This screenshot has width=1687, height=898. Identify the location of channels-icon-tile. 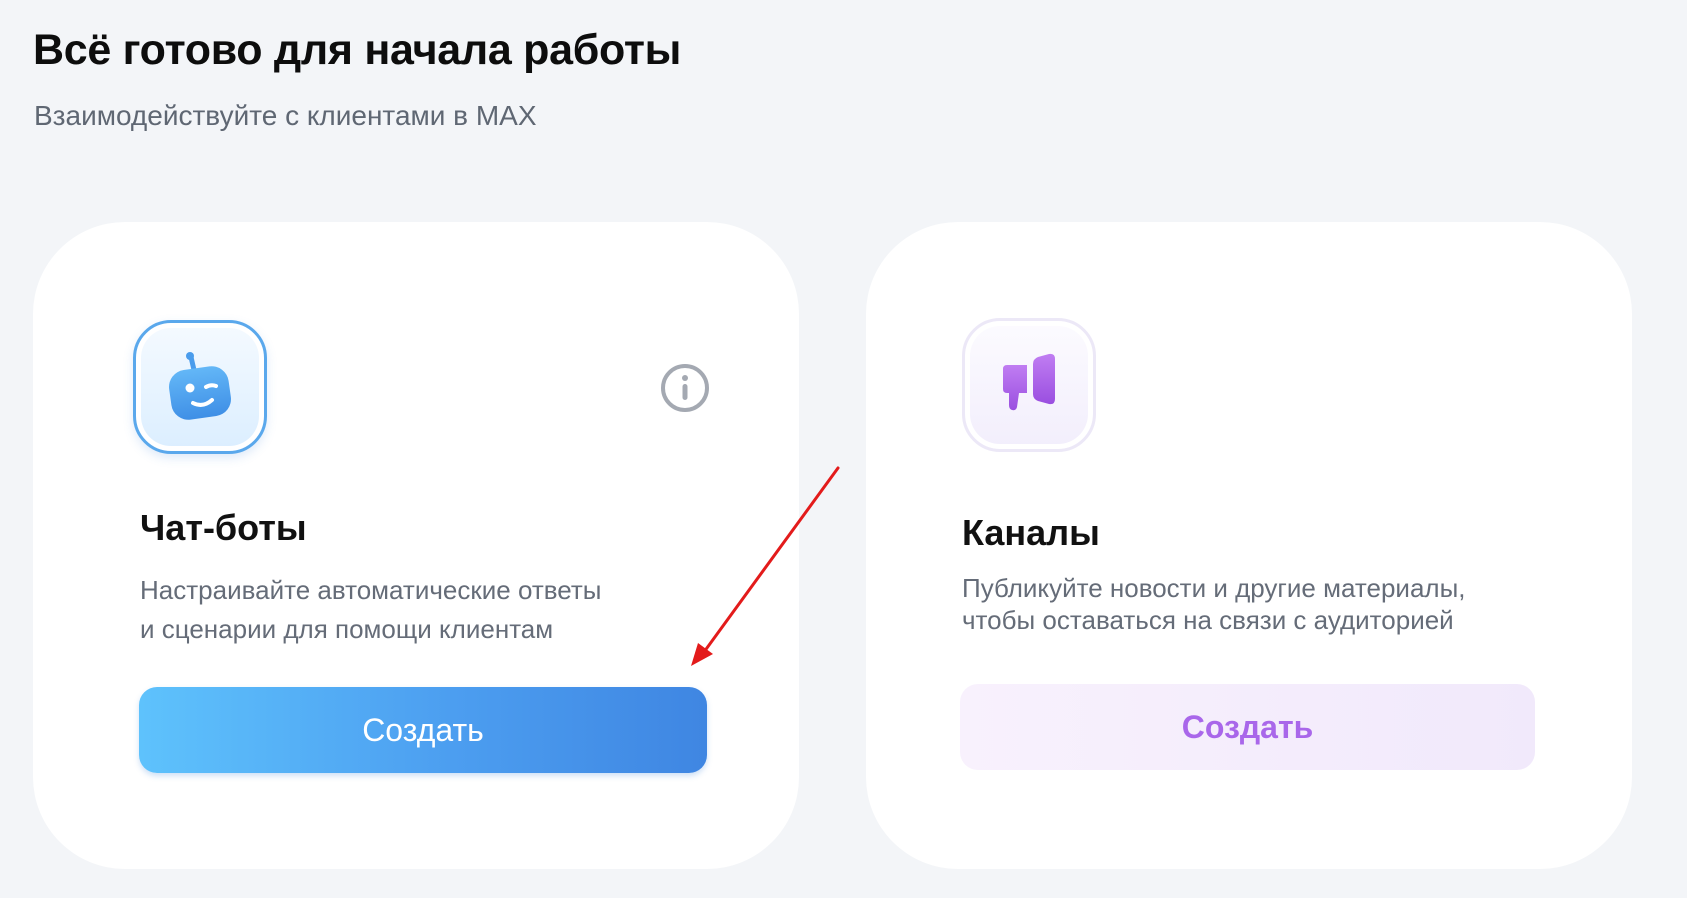
(1029, 385).